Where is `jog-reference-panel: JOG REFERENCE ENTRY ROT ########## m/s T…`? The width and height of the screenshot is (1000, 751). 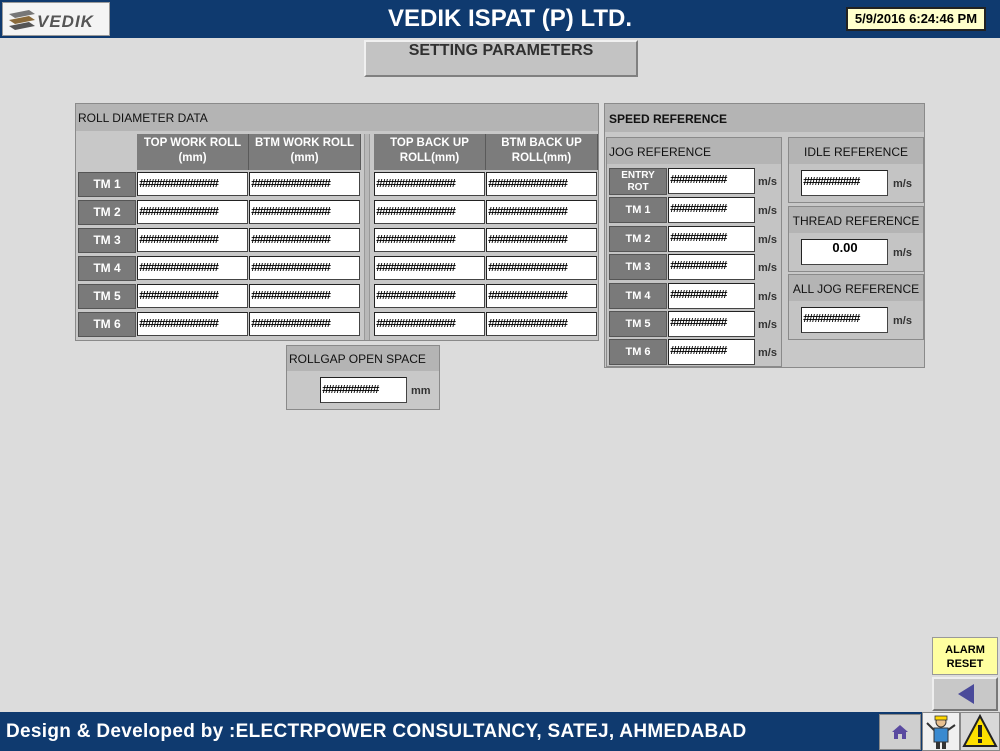
jog-reference-panel: JOG REFERENCE ENTRY ROT ########## m/s T… is located at coordinates (694, 252).